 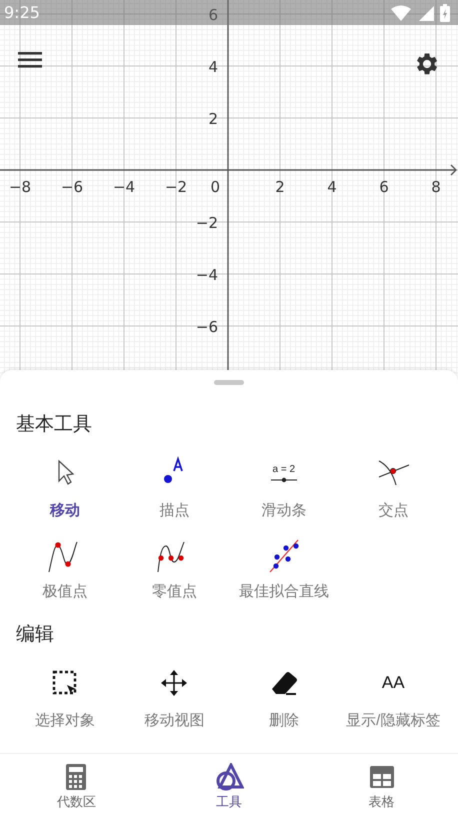 What do you see at coordinates (229, 777) in the screenshot?
I see `geometry-shapes-icon` at bounding box center [229, 777].